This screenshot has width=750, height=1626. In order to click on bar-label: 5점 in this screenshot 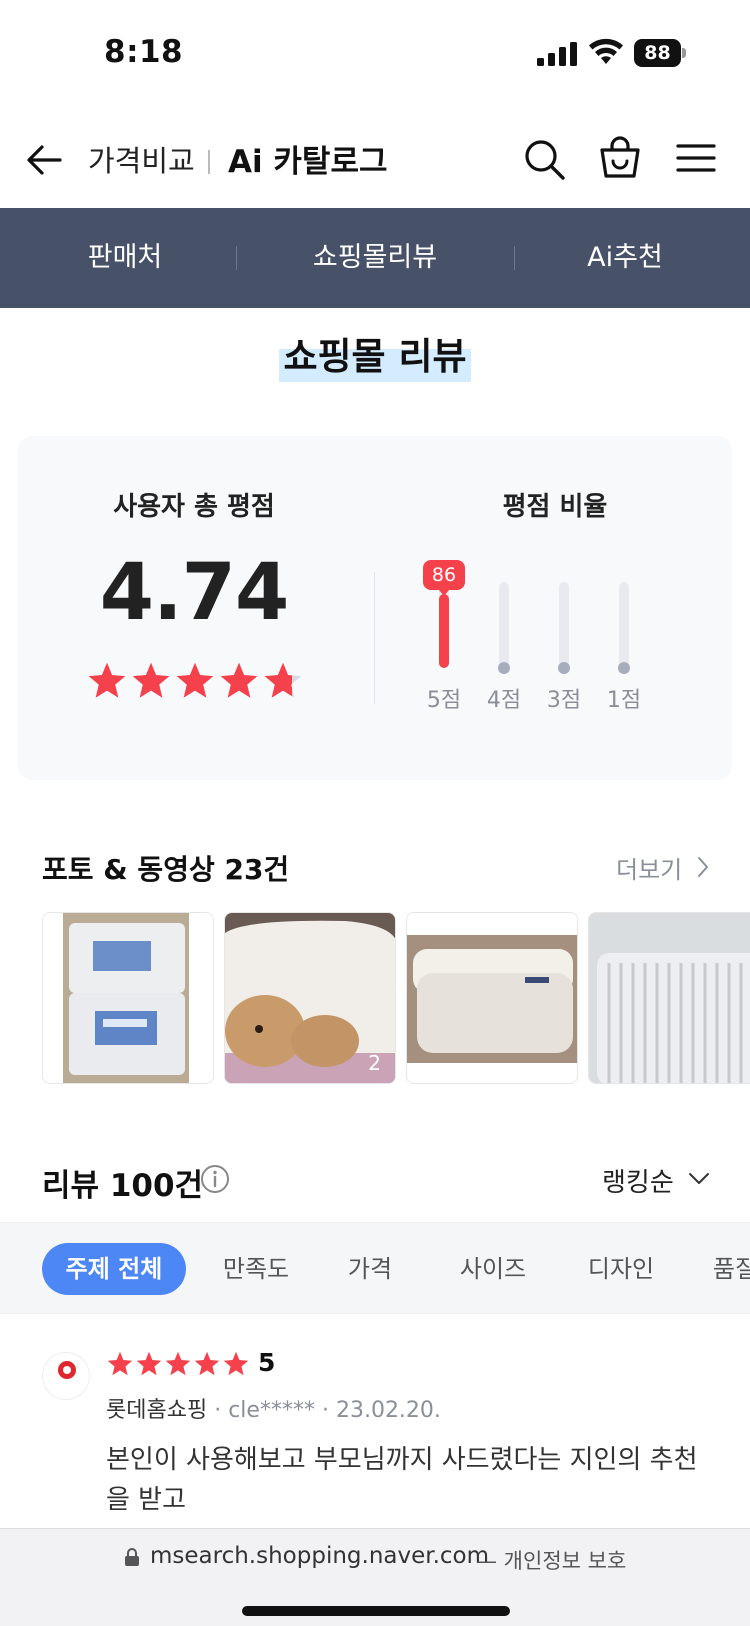, I will do `click(444, 700)`.